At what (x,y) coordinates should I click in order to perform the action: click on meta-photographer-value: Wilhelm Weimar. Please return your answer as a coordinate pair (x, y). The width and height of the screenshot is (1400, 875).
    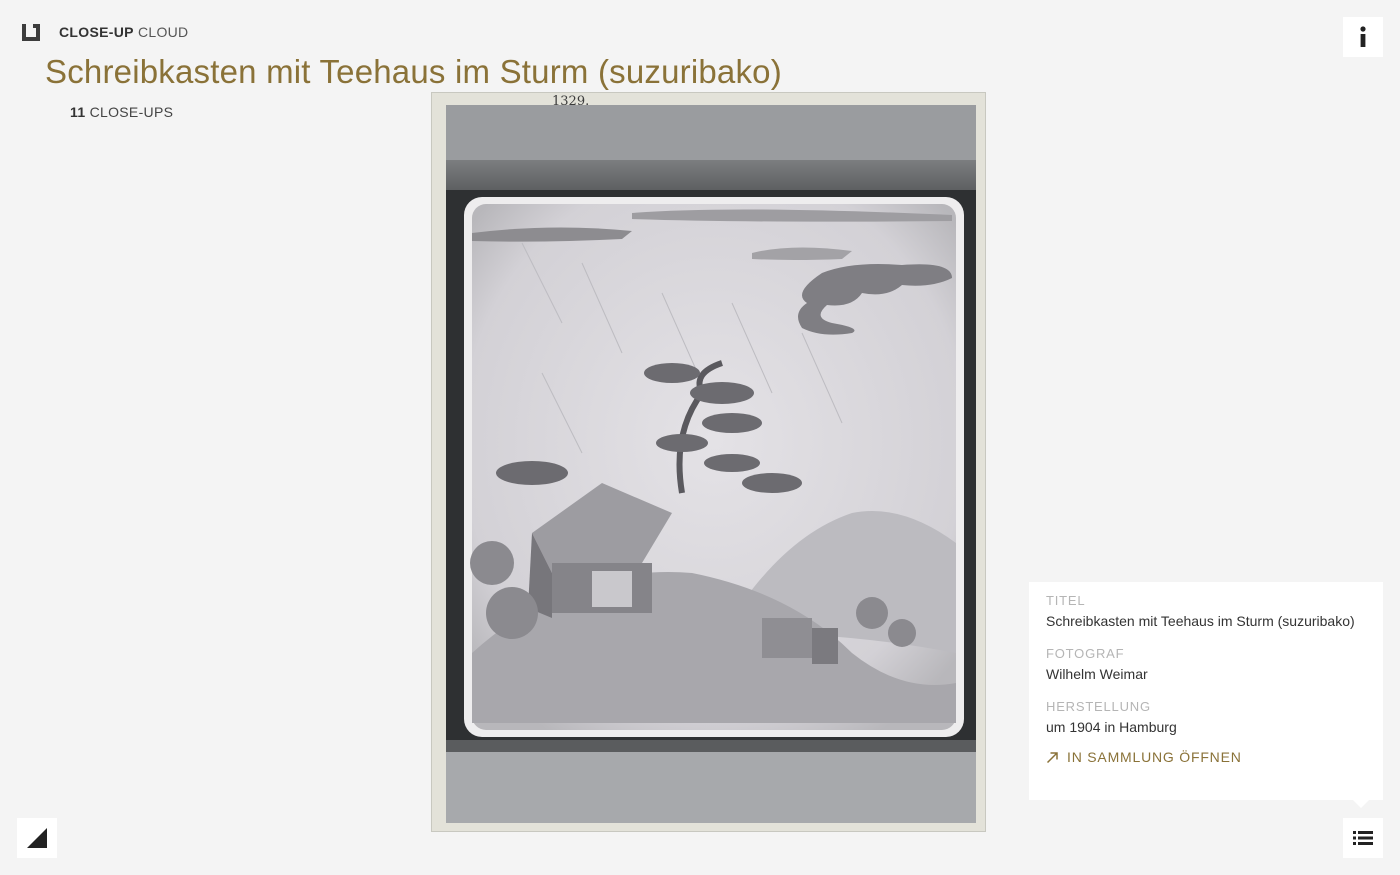
    Looking at the image, I should click on (1097, 674).